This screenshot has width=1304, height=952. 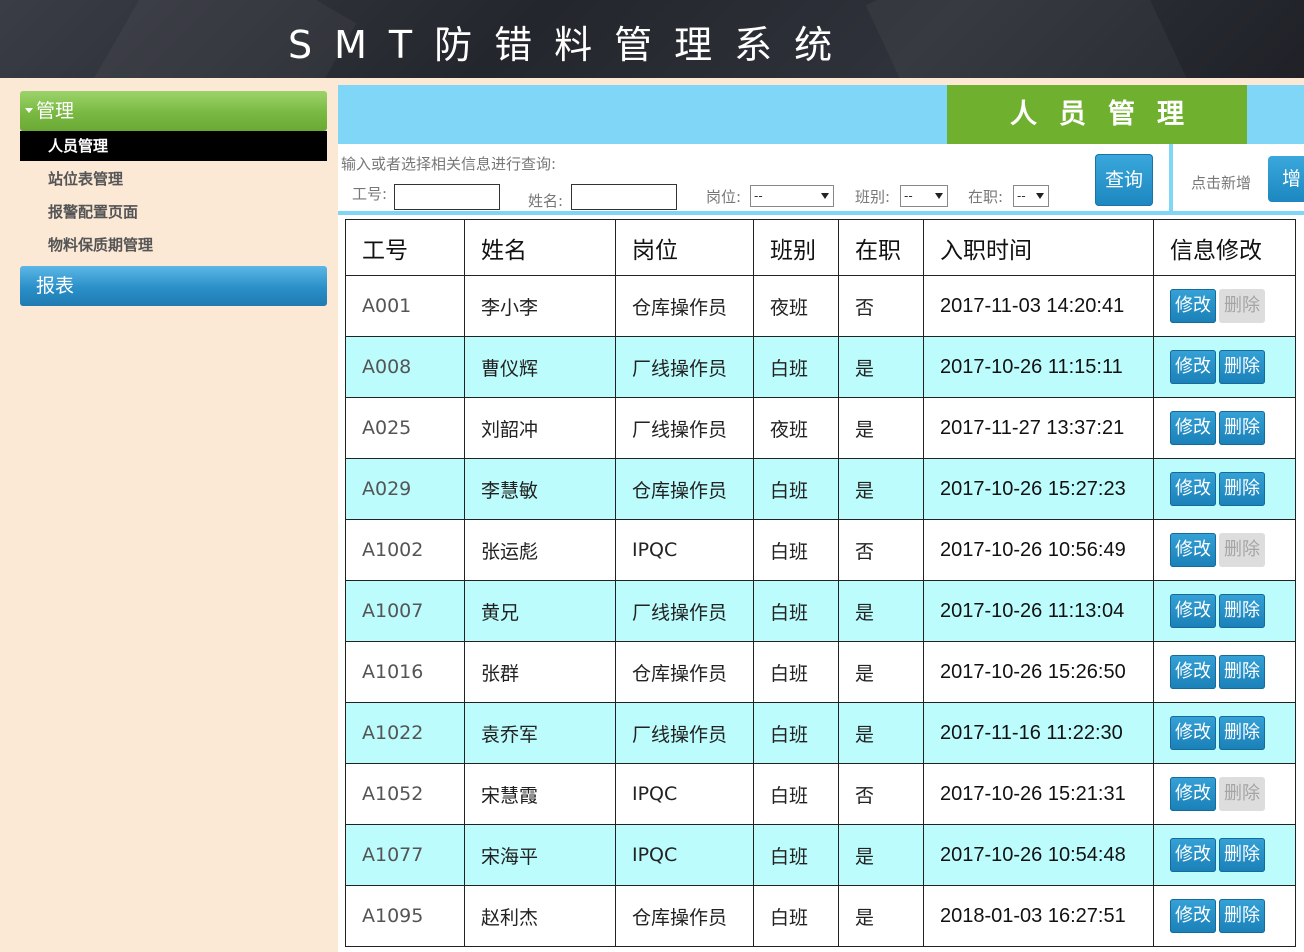 What do you see at coordinates (820, 489) in the screenshot?
I see `table-row: A029 李慧敏 仓库操作员 白班是 2017-10-26 15:27:23 修改 删除` at bounding box center [820, 489].